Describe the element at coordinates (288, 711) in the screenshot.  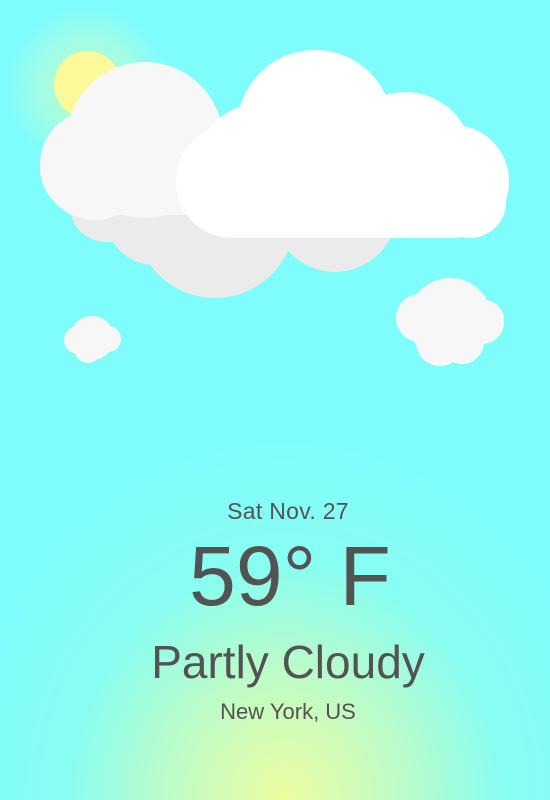
I see `location-label: New York, US` at that location.